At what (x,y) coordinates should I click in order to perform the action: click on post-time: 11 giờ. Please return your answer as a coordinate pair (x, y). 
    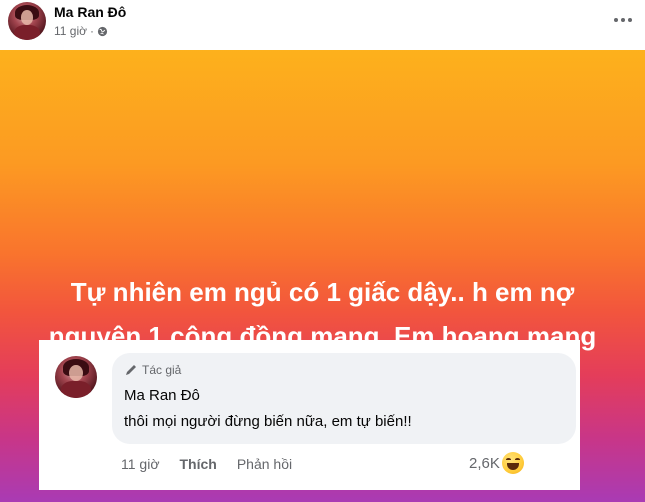
    Looking at the image, I should click on (70, 31).